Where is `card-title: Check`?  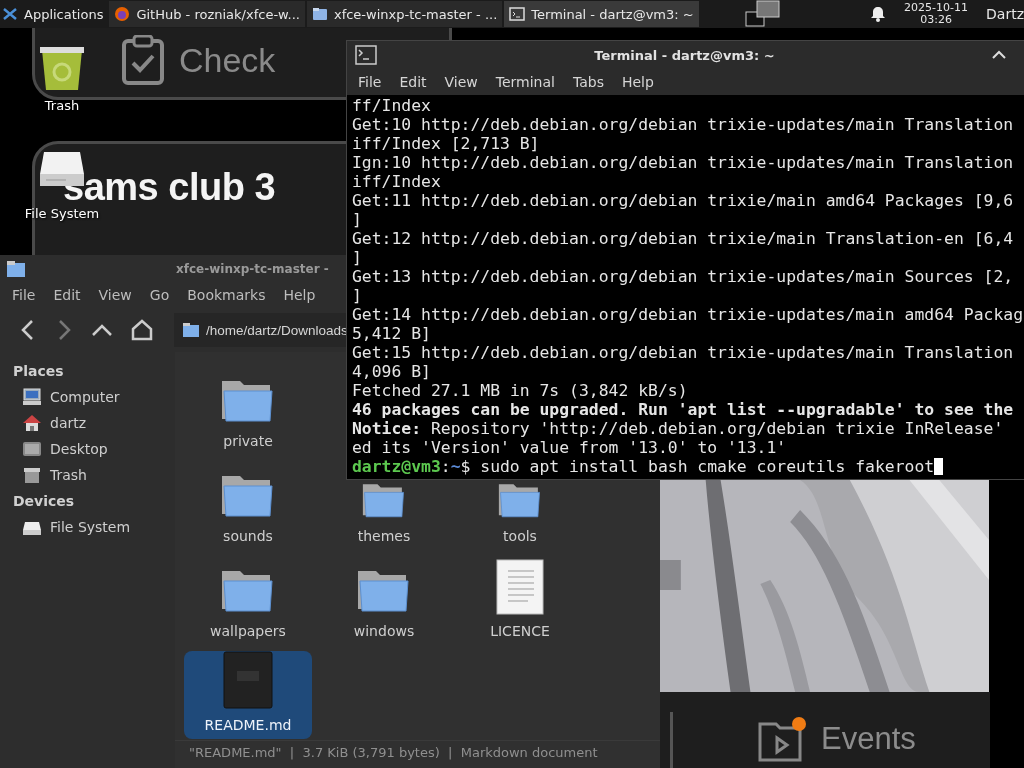 card-title: Check is located at coordinates (227, 60).